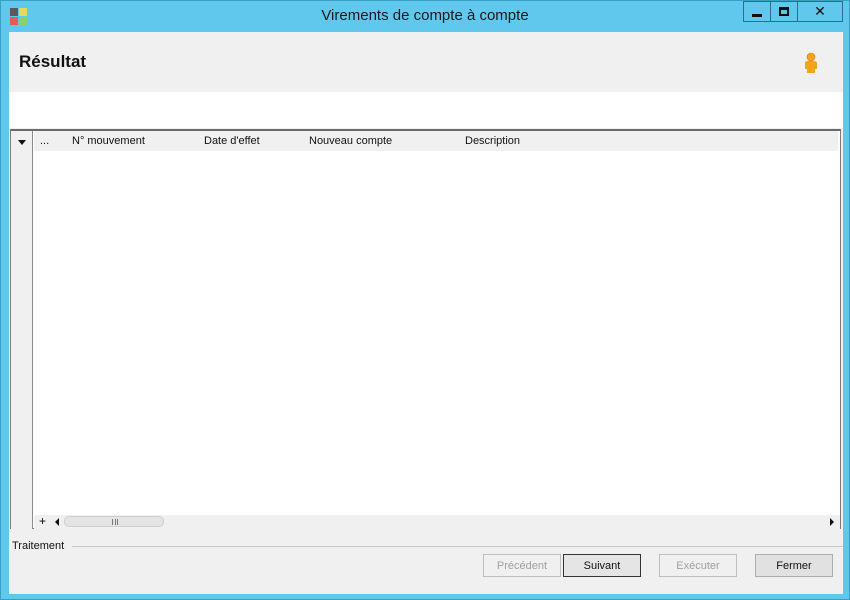  What do you see at coordinates (22, 330) in the screenshot?
I see `row-header-column` at bounding box center [22, 330].